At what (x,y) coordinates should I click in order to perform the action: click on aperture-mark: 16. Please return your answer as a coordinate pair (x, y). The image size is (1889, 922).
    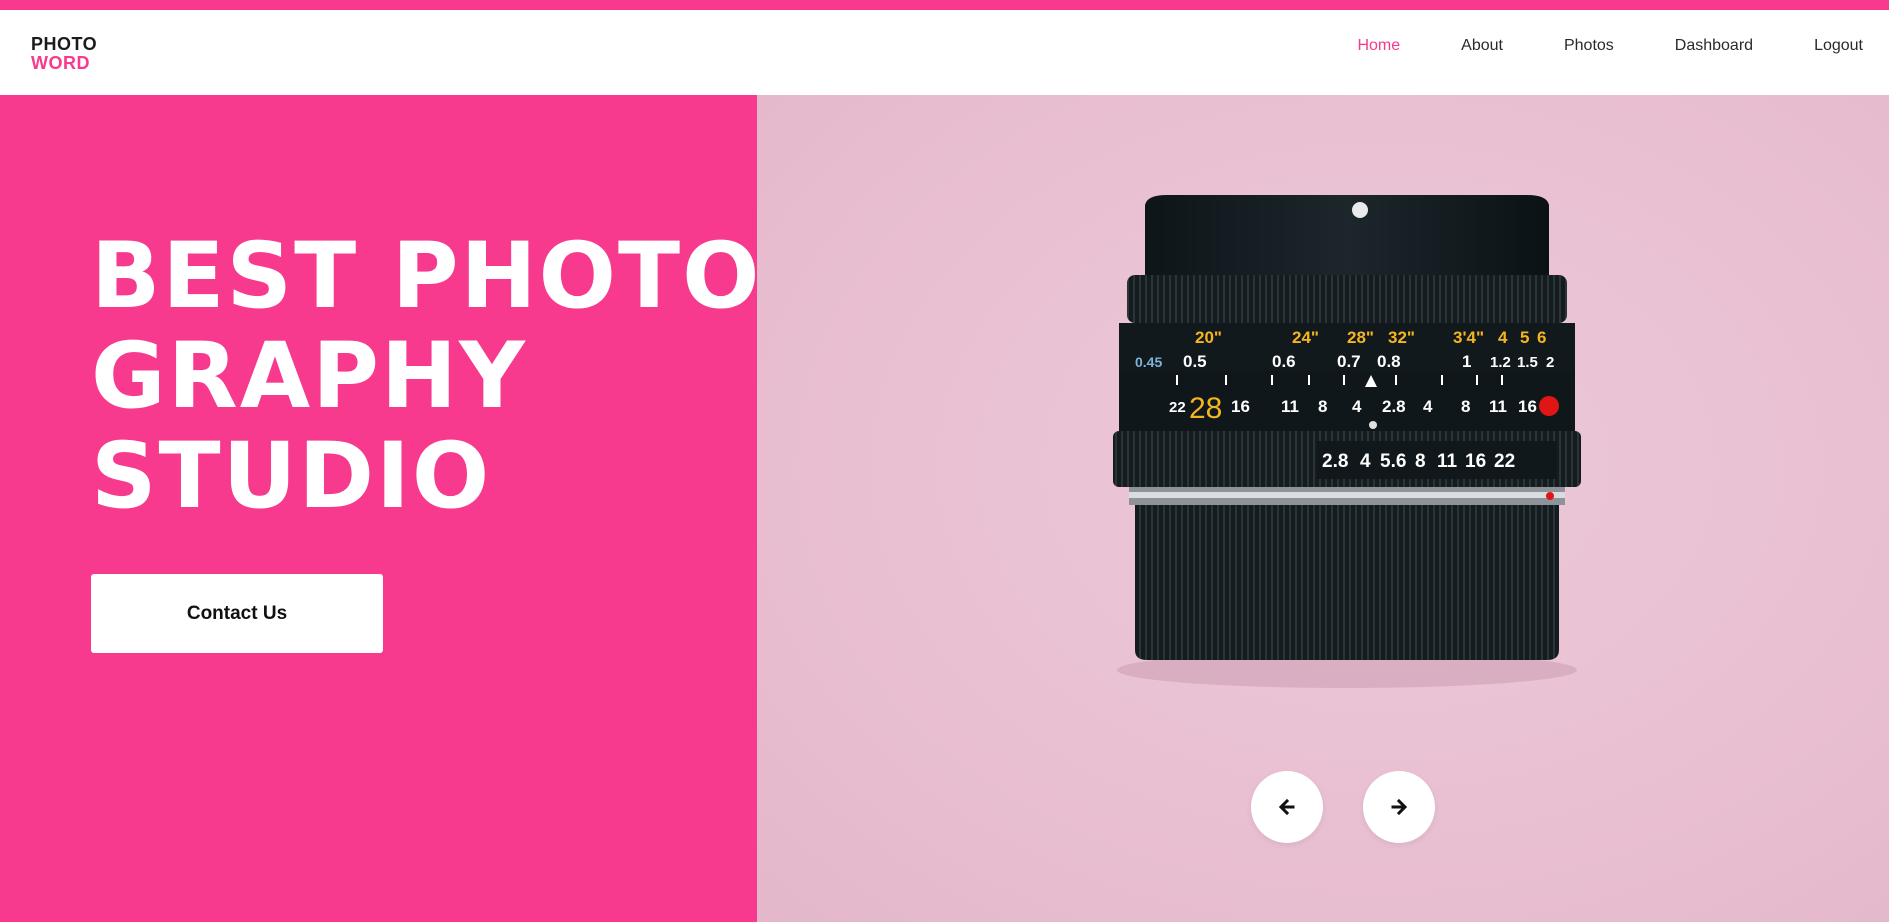
    Looking at the image, I should click on (1475, 461).